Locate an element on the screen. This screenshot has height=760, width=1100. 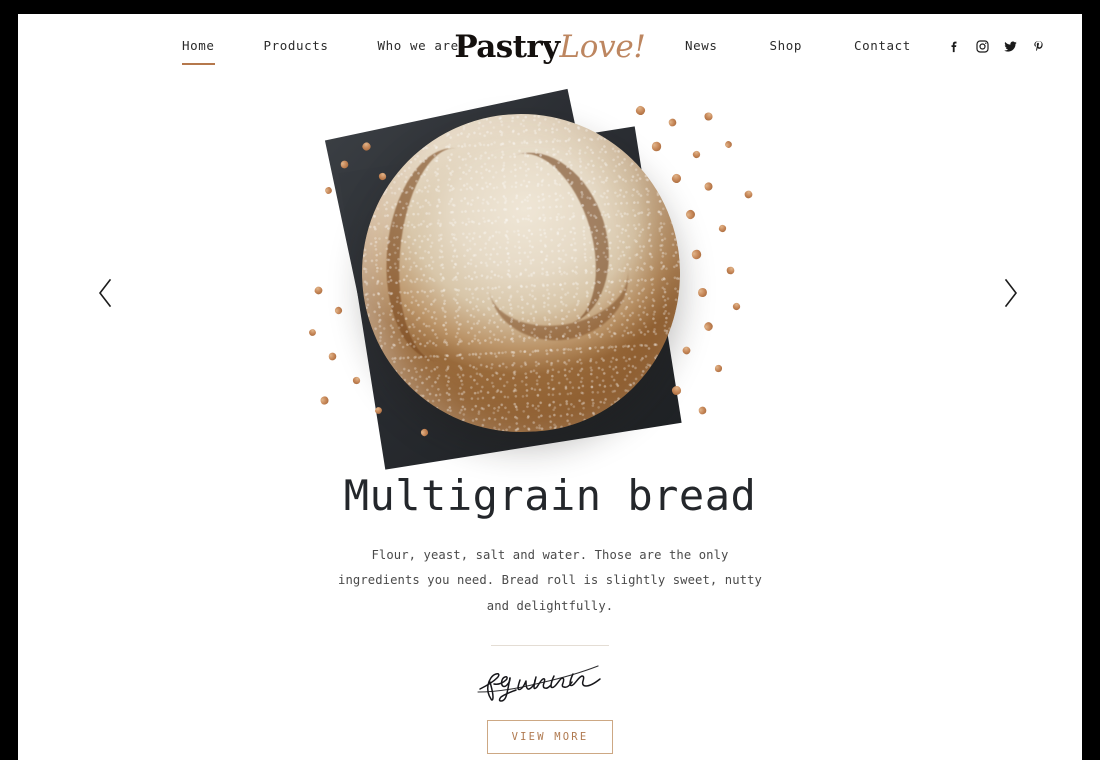
instagram-icon is located at coordinates (982, 46).